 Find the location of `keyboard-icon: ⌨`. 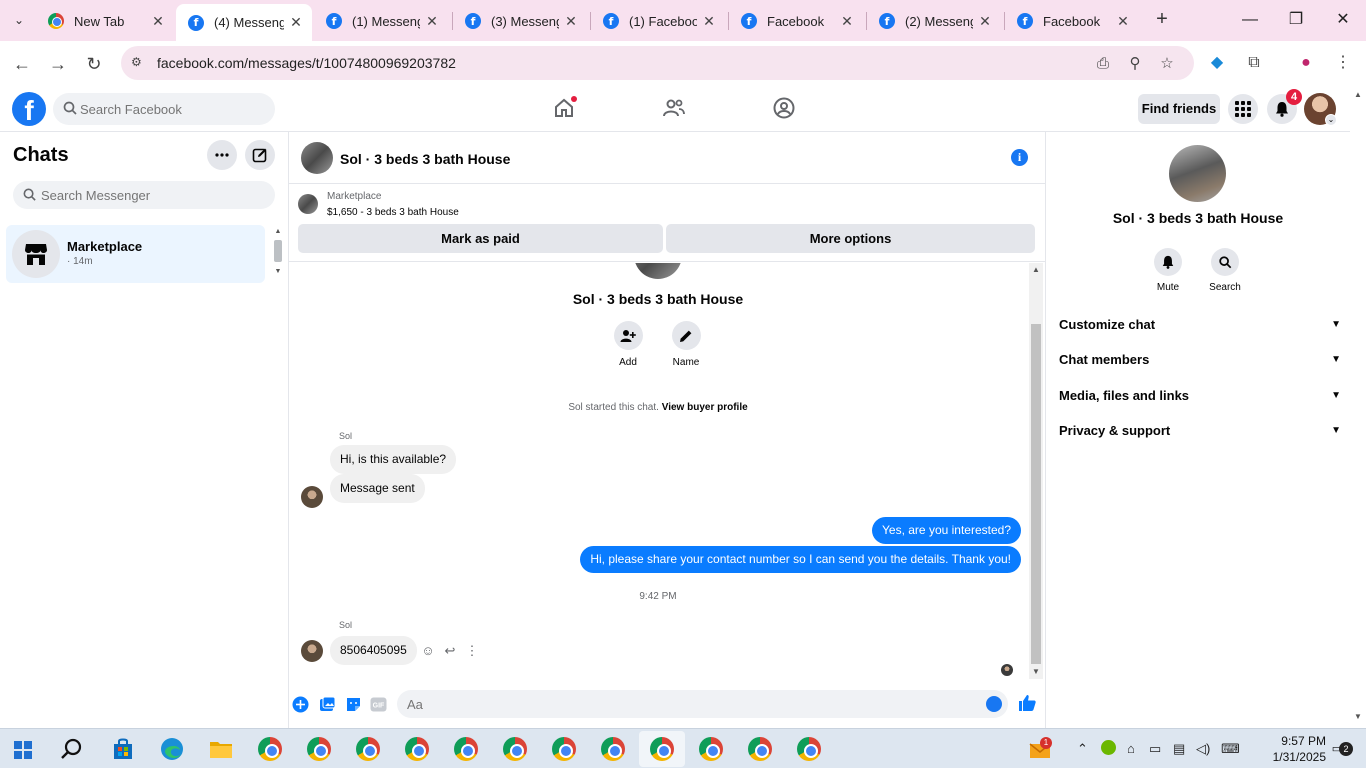

keyboard-icon: ⌨ is located at coordinates (1230, 749).